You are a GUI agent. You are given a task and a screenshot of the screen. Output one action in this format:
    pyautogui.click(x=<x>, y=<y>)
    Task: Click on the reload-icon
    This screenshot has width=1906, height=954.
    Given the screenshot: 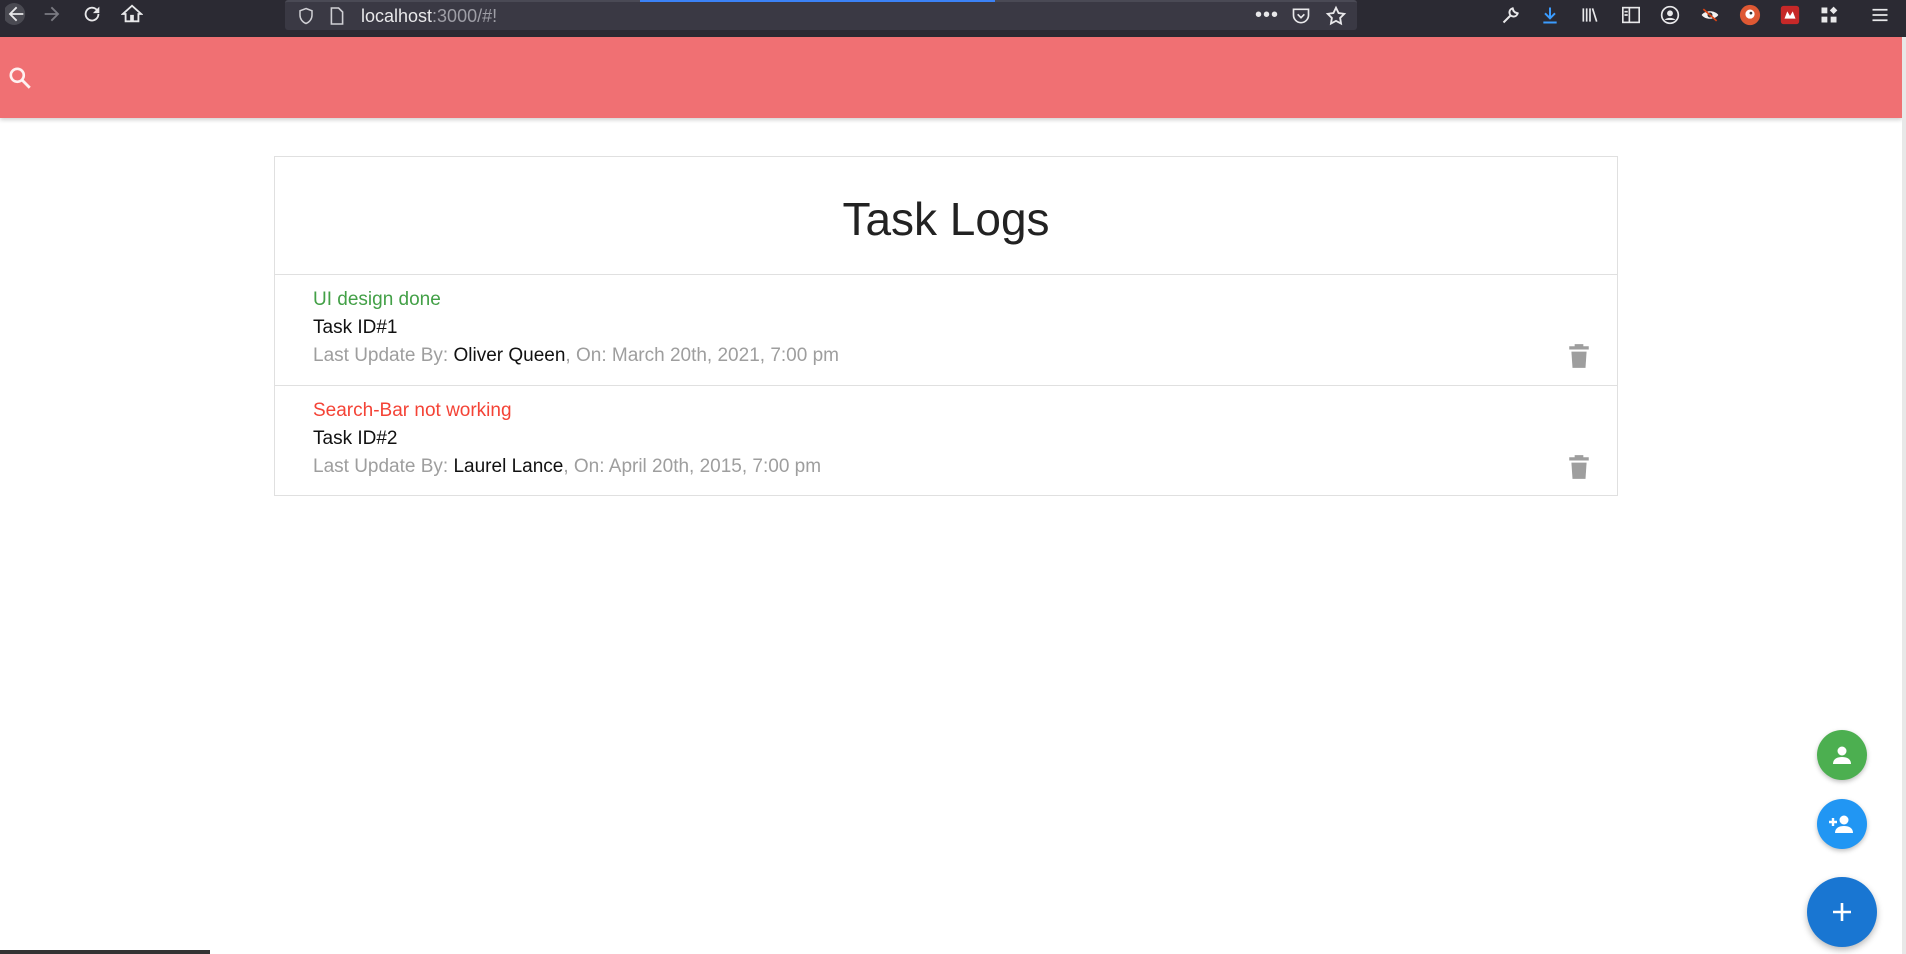 What is the action you would take?
    pyautogui.click(x=92, y=14)
    